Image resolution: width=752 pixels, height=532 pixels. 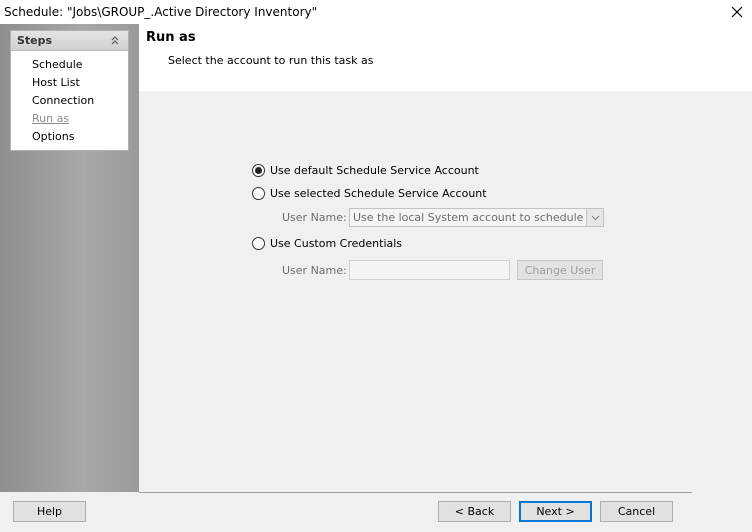 I want to click on step-run-as: Run as, so click(x=69, y=120).